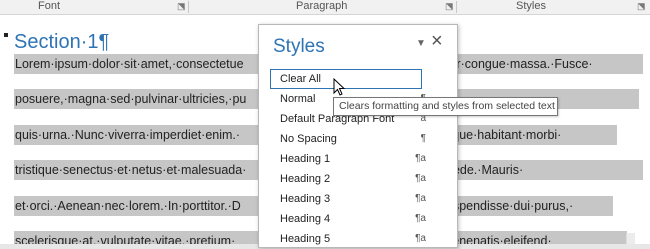  I want to click on section-heading: Section·1¶, so click(61, 42).